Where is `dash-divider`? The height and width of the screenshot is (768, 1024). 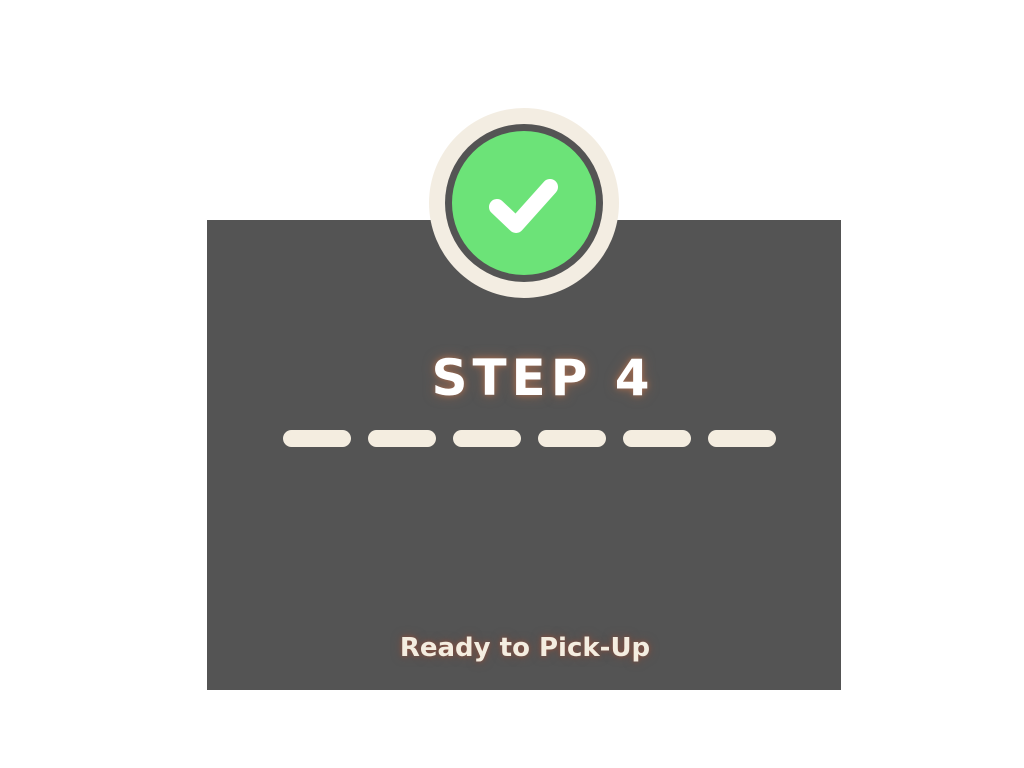
dash-divider is located at coordinates (530, 439).